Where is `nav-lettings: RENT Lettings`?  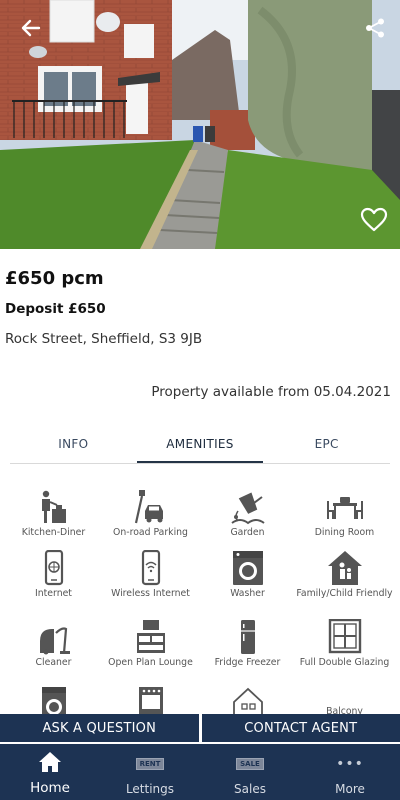 nav-lettings: RENT Lettings is located at coordinates (150, 772).